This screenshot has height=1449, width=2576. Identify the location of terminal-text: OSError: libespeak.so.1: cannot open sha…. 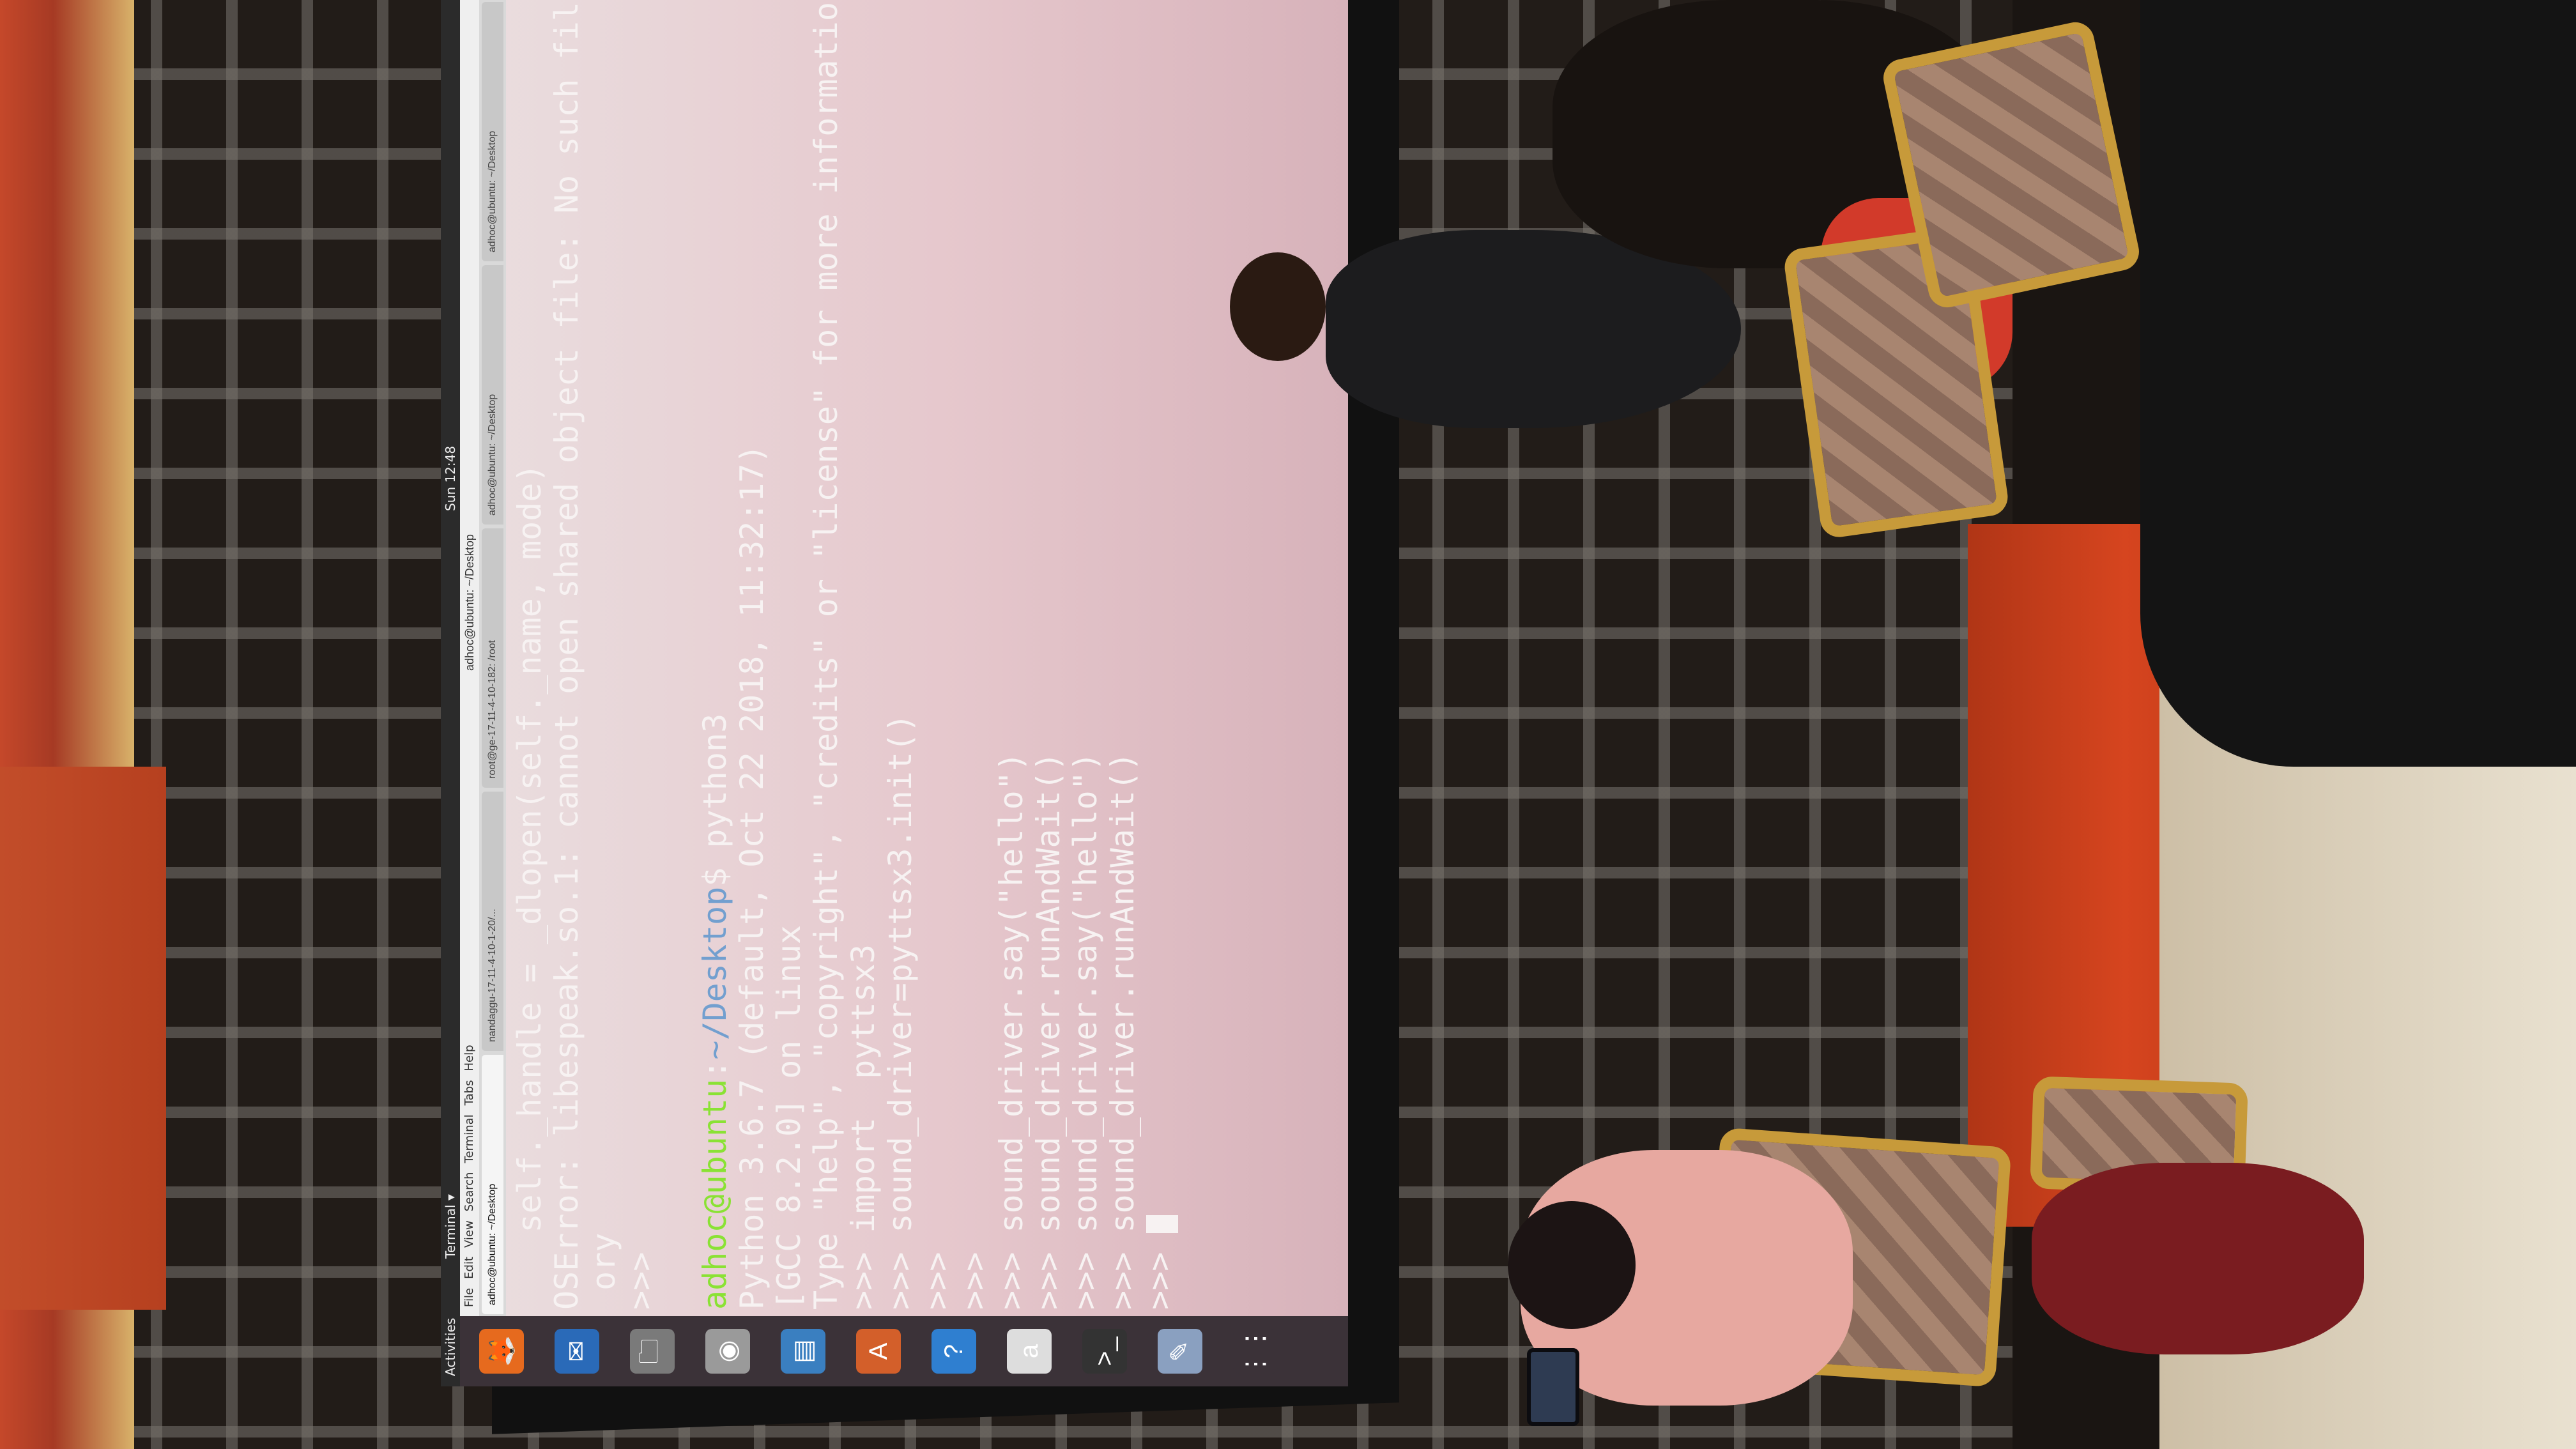
(566, 655).